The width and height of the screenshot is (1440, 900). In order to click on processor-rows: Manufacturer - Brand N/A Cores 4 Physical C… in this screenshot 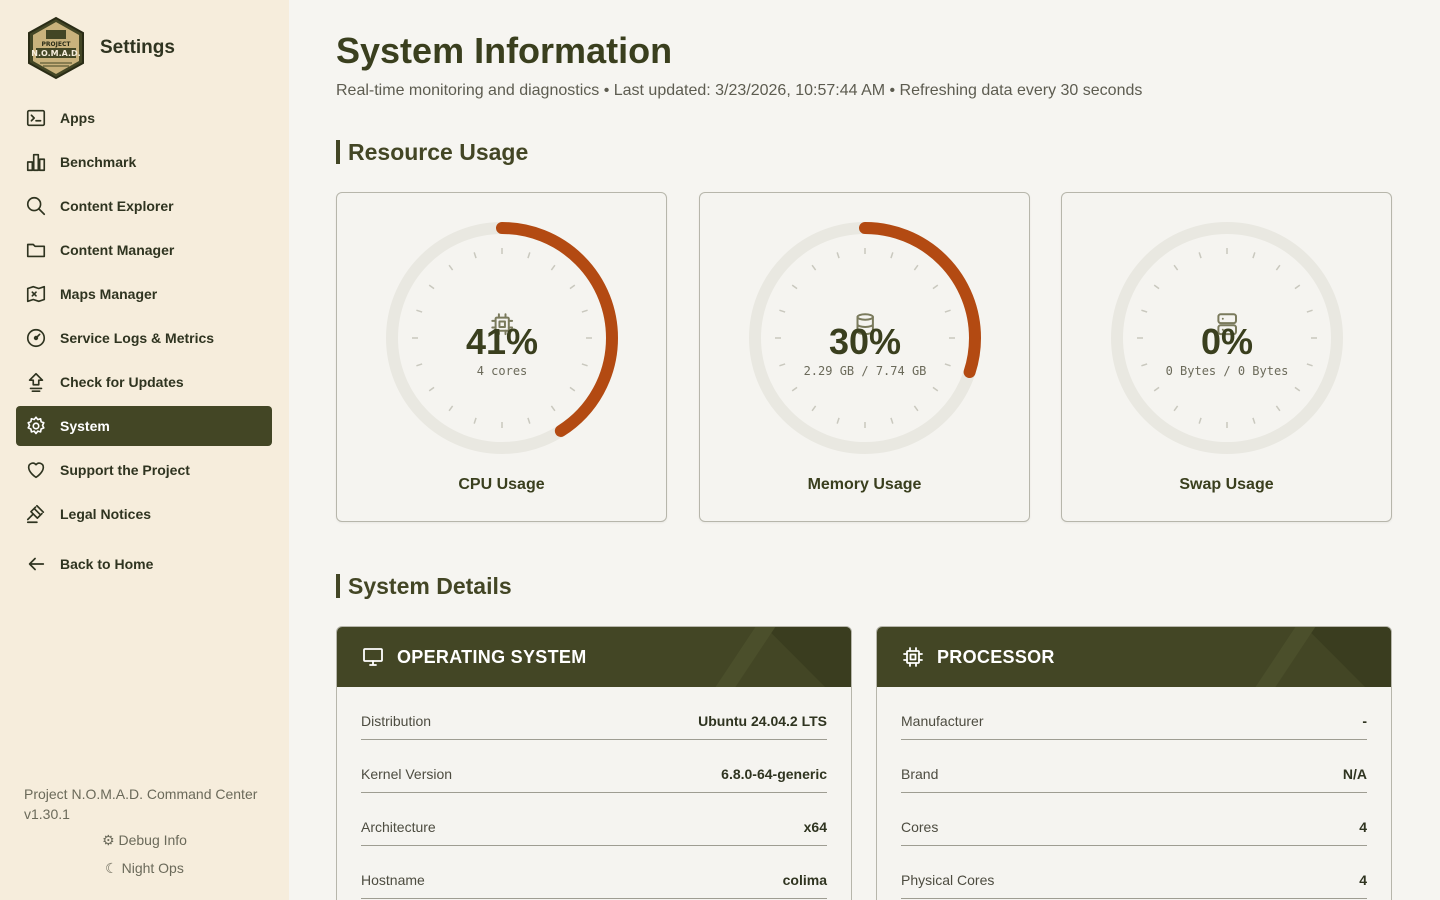, I will do `click(1134, 793)`.